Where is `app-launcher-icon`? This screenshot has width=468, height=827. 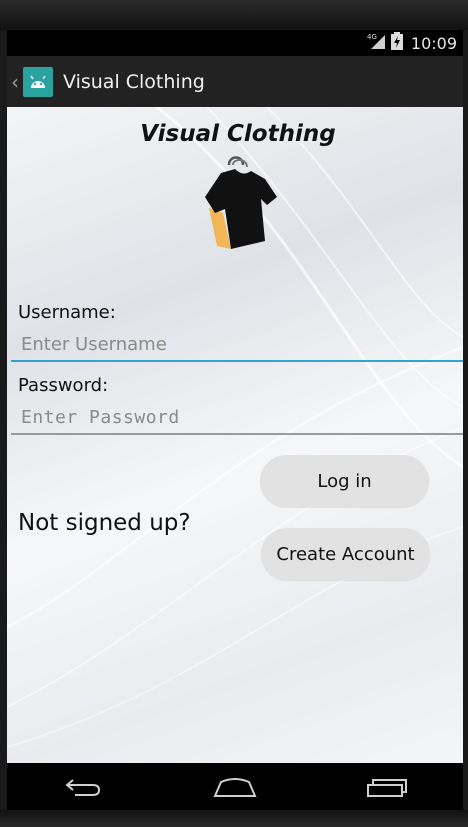 app-launcher-icon is located at coordinates (38, 81).